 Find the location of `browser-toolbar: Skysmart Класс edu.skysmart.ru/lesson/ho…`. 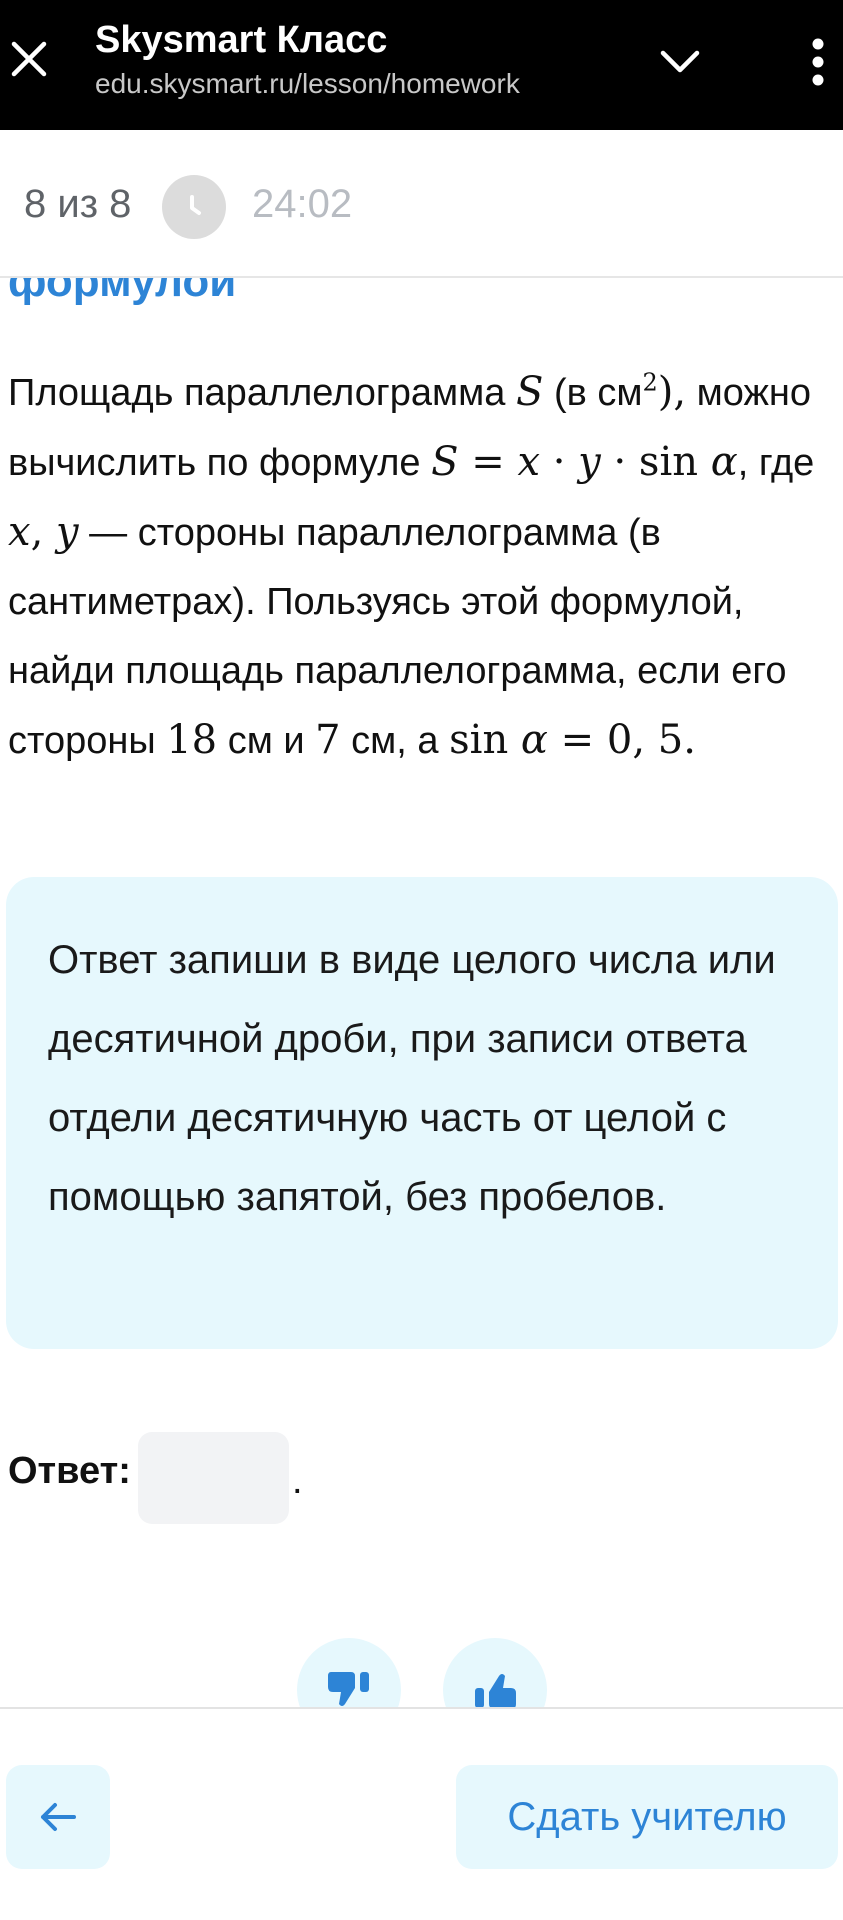

browser-toolbar: Skysmart Класс edu.skysmart.ru/lesson/ho… is located at coordinates (421, 65).